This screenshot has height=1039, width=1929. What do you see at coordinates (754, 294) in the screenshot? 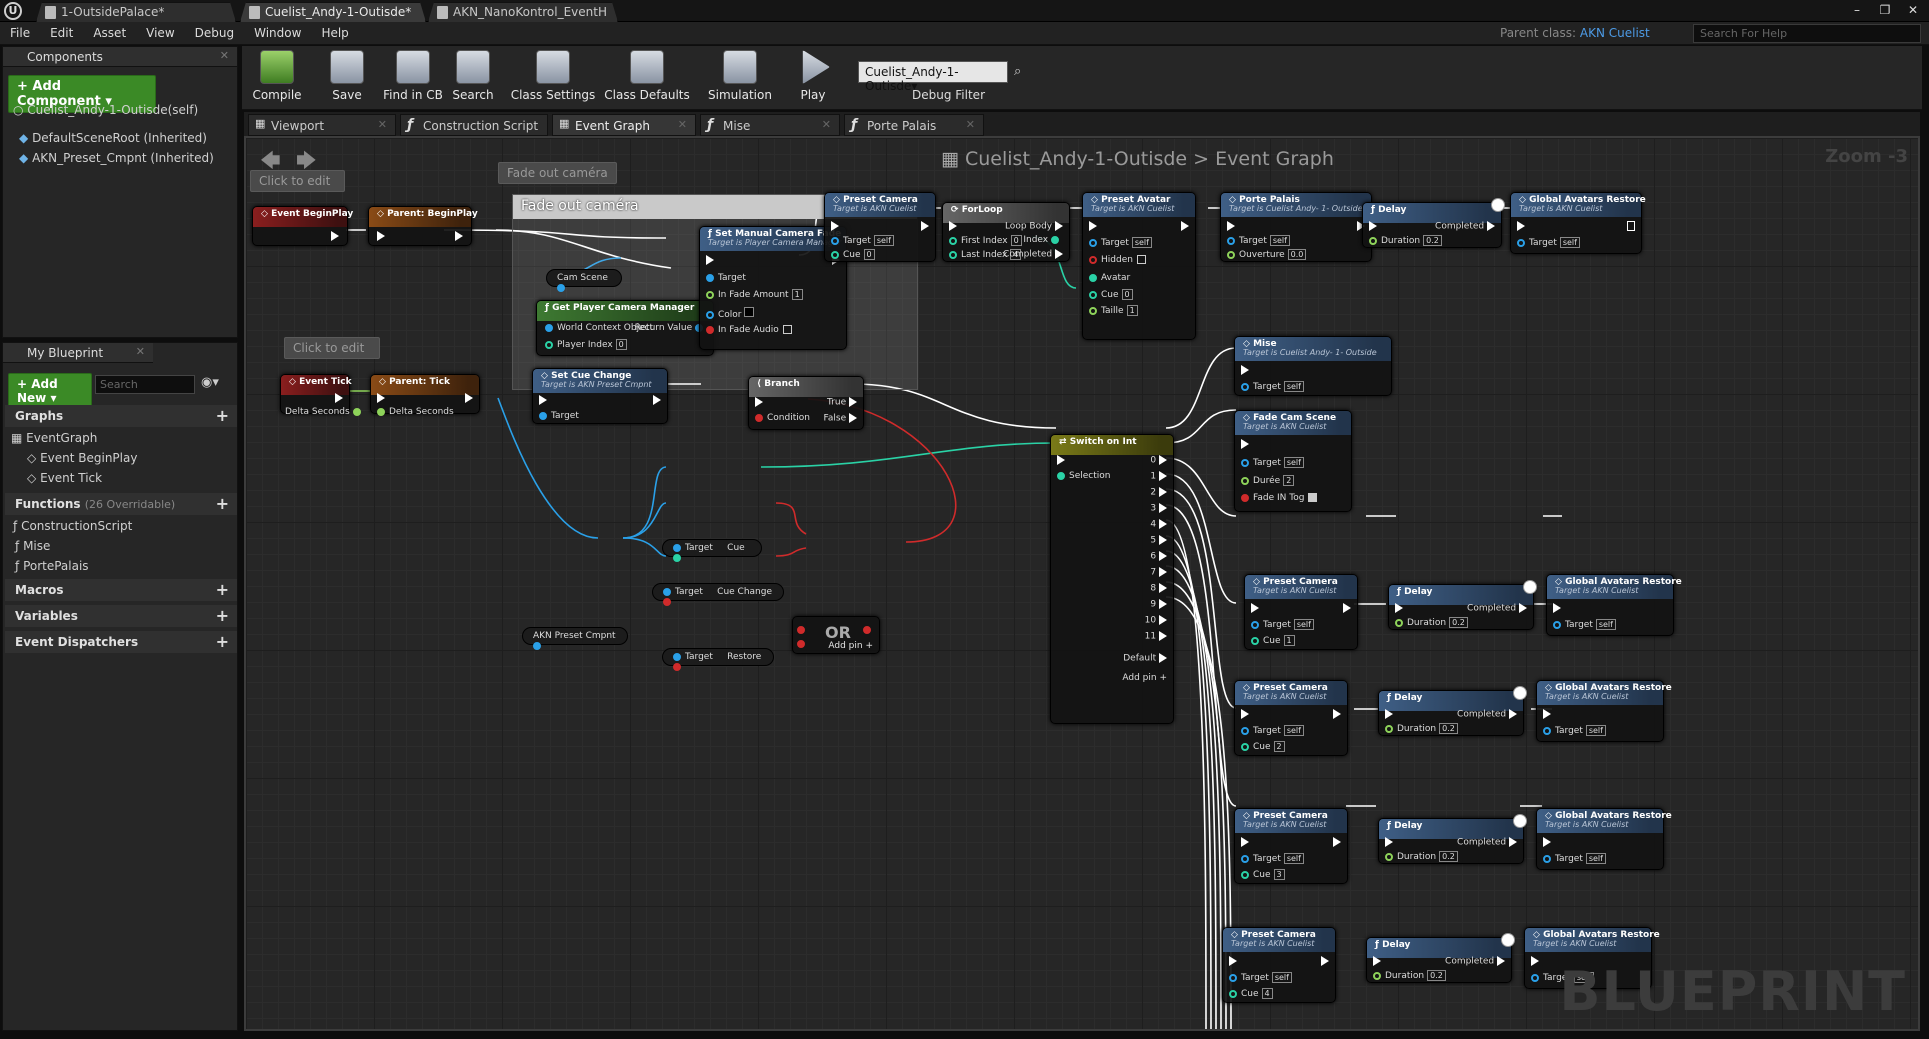
I see `input-pin: In Fade Amount 1` at bounding box center [754, 294].